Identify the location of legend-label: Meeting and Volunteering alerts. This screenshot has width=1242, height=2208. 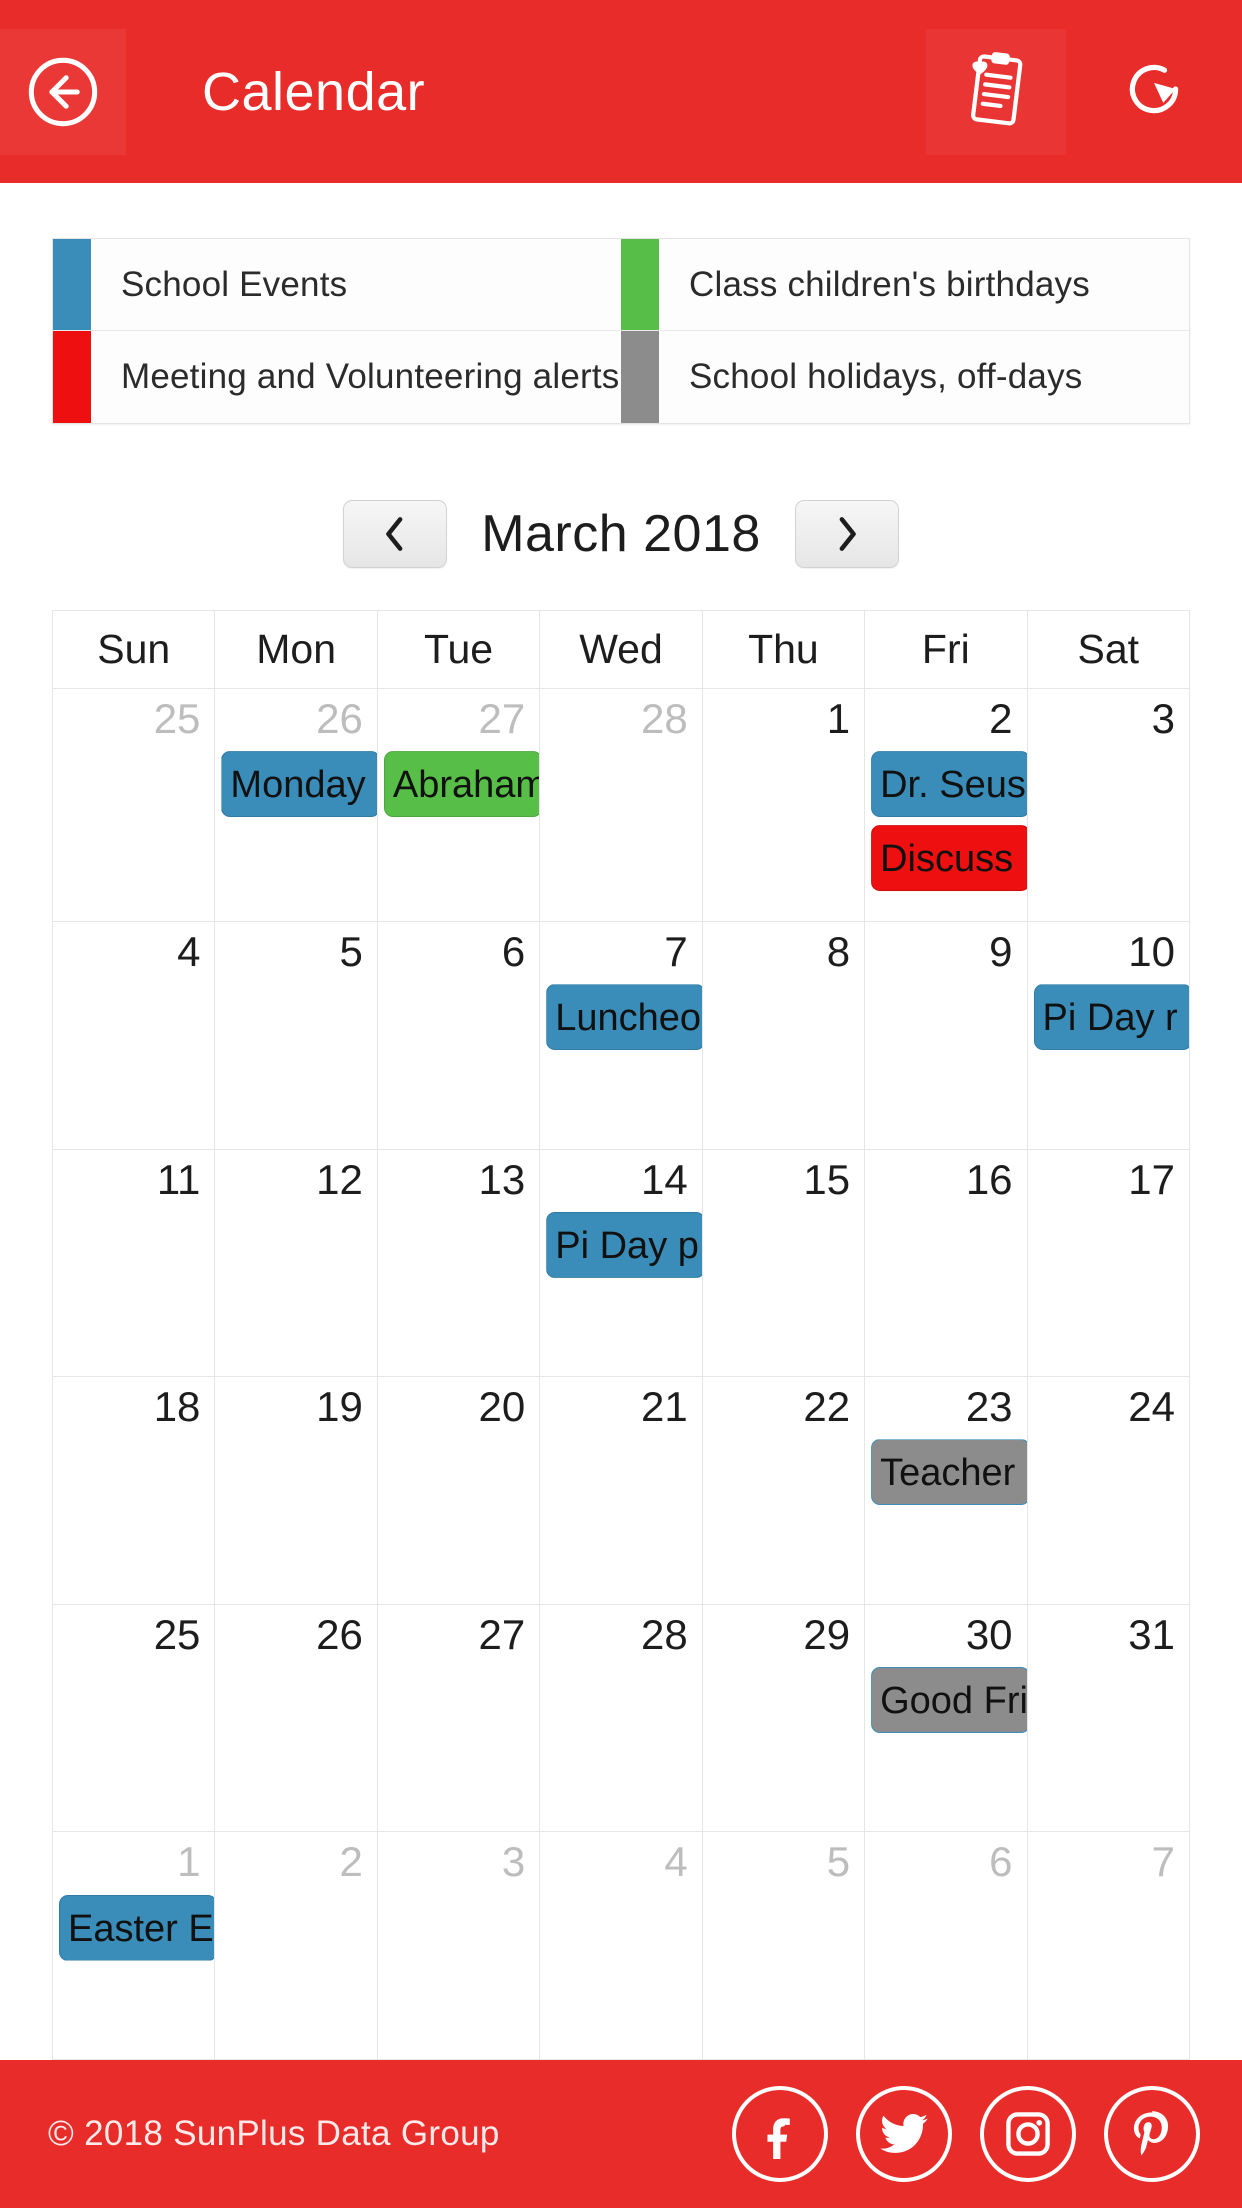
(370, 376).